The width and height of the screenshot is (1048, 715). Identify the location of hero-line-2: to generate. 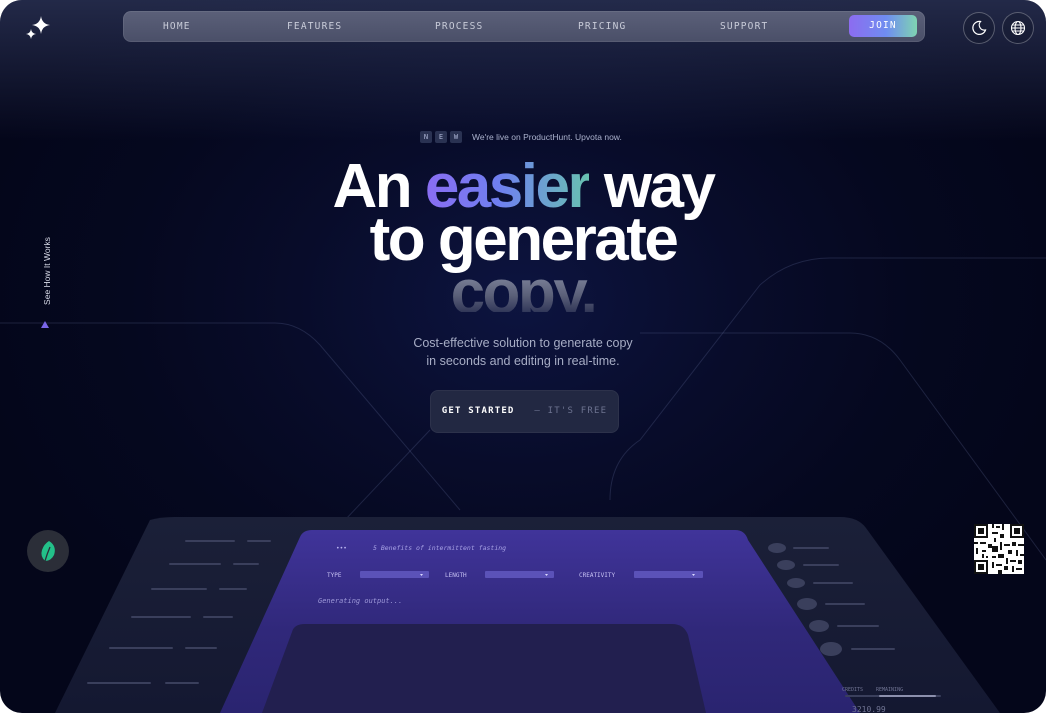
(524, 239).